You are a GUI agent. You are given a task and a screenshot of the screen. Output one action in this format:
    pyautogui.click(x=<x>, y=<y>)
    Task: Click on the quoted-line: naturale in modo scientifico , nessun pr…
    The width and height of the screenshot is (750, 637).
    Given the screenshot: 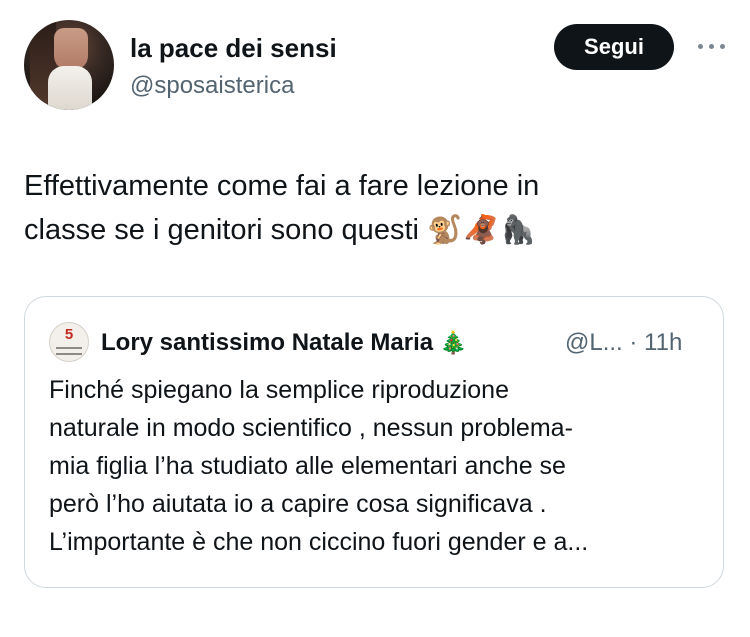 What is the action you would take?
    pyautogui.click(x=311, y=428)
    